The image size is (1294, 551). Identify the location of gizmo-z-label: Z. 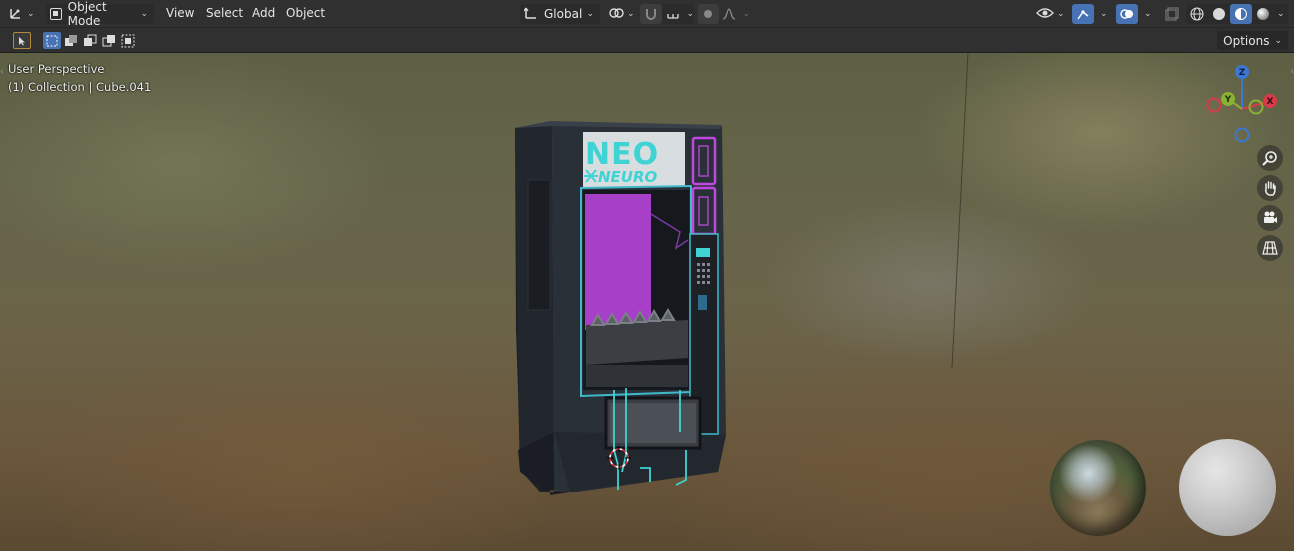
(1242, 73).